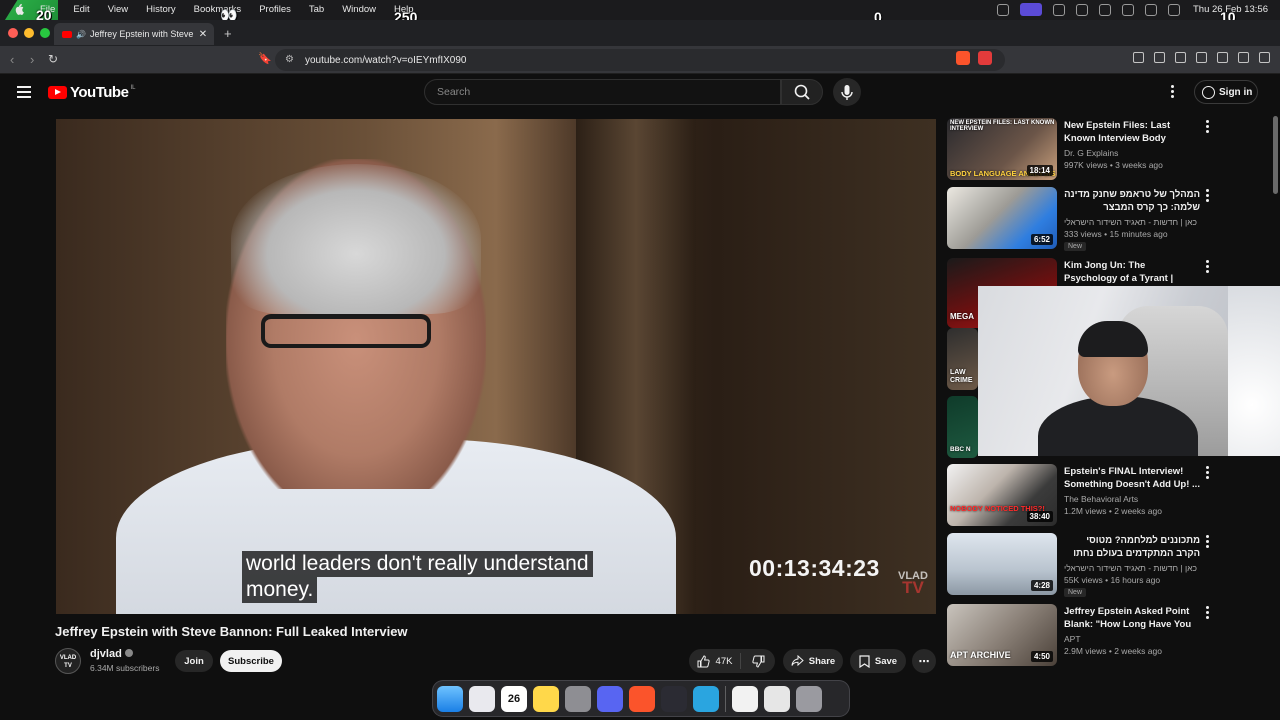 The width and height of the screenshot is (1280, 720). What do you see at coordinates (228, 33) in the screenshot?
I see `new-tab-icon: +` at bounding box center [228, 33].